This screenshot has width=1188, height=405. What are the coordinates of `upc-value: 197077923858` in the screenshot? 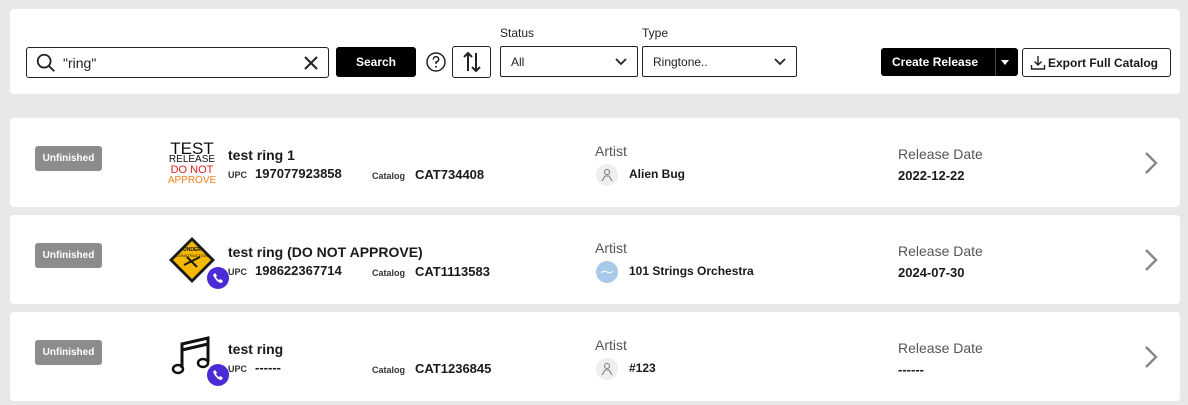 It's located at (298, 173).